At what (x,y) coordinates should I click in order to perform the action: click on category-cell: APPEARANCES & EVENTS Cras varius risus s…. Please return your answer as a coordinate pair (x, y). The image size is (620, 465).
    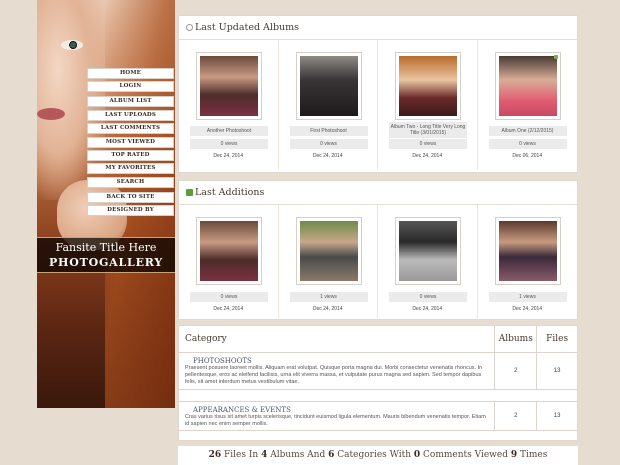
    Looking at the image, I should click on (337, 416).